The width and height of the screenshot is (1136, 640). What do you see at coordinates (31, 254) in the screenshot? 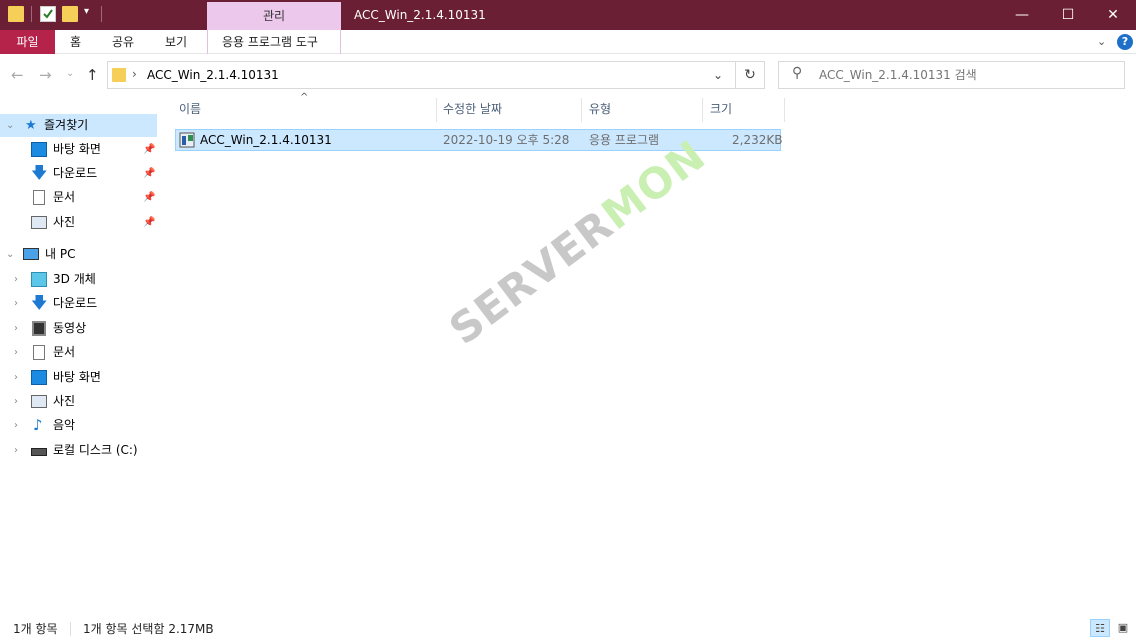
I see `computer-icon` at bounding box center [31, 254].